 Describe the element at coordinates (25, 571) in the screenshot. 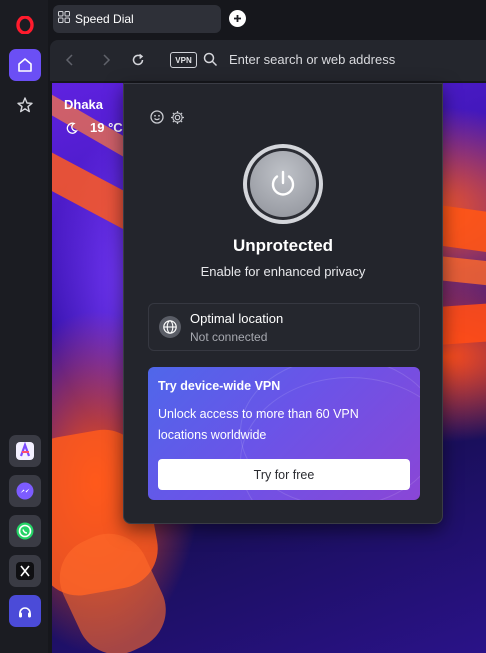

I see `x-icon` at that location.